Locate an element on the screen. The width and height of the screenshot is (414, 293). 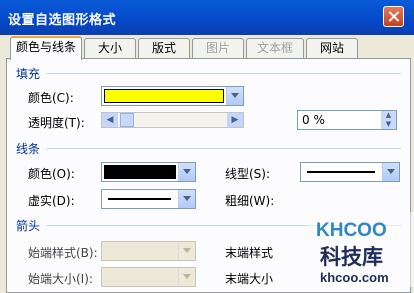
end-style-label: 末端样式 is located at coordinates (249, 253).